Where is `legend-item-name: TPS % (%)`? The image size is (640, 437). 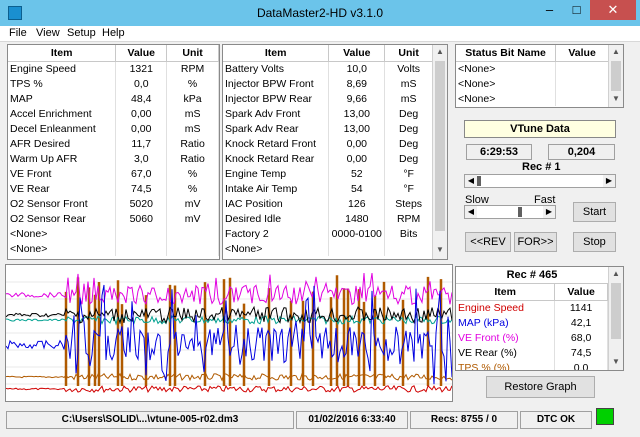 legend-item-name: TPS % (%) is located at coordinates (506, 365).